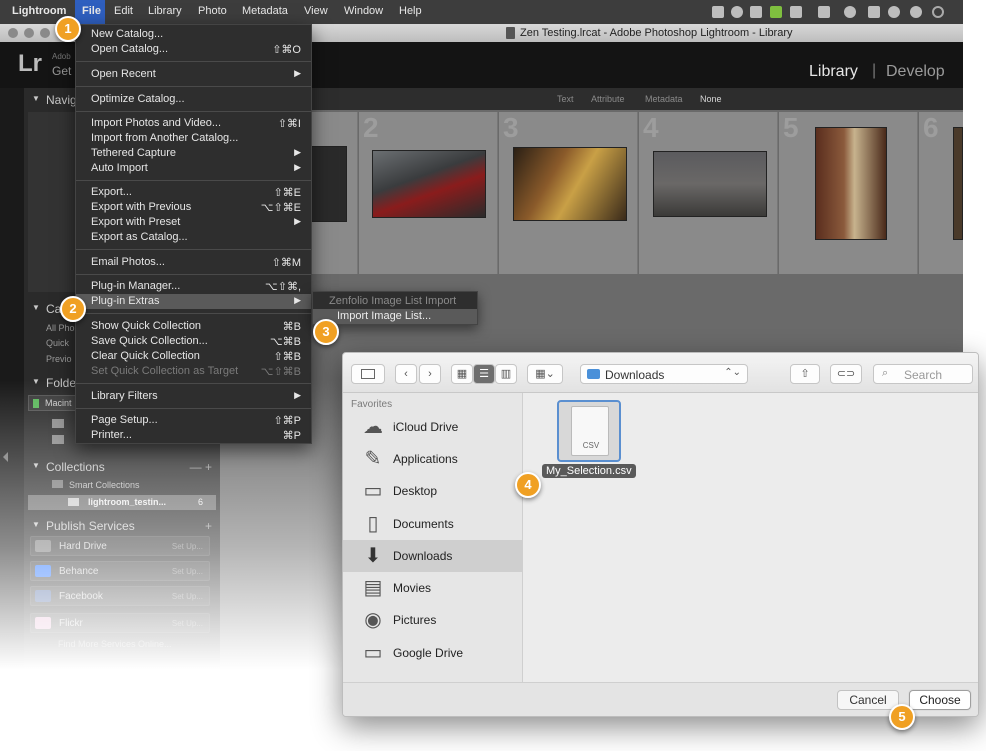 This screenshot has width=986, height=751. What do you see at coordinates (122, 467) in the screenshot?
I see `collections-header: ▼ Collections — +` at bounding box center [122, 467].